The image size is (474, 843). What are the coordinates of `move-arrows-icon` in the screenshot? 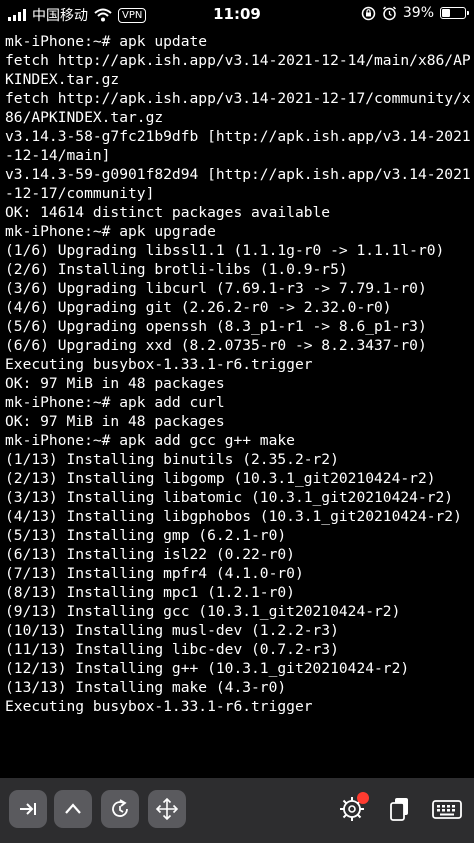 It's located at (167, 809).